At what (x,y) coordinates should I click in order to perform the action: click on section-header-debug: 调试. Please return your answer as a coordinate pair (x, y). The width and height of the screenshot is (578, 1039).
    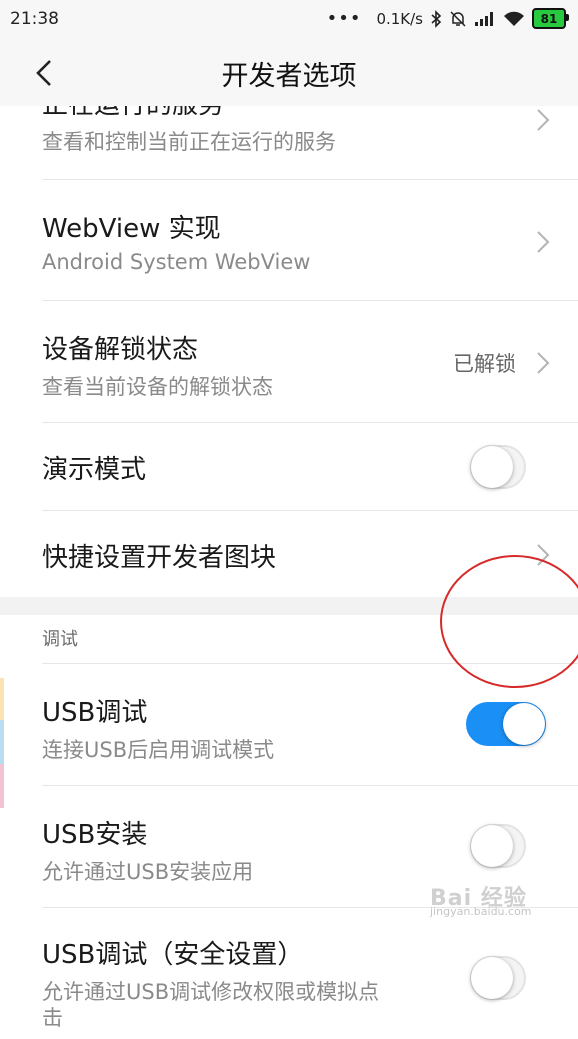
    Looking at the image, I should click on (60, 639).